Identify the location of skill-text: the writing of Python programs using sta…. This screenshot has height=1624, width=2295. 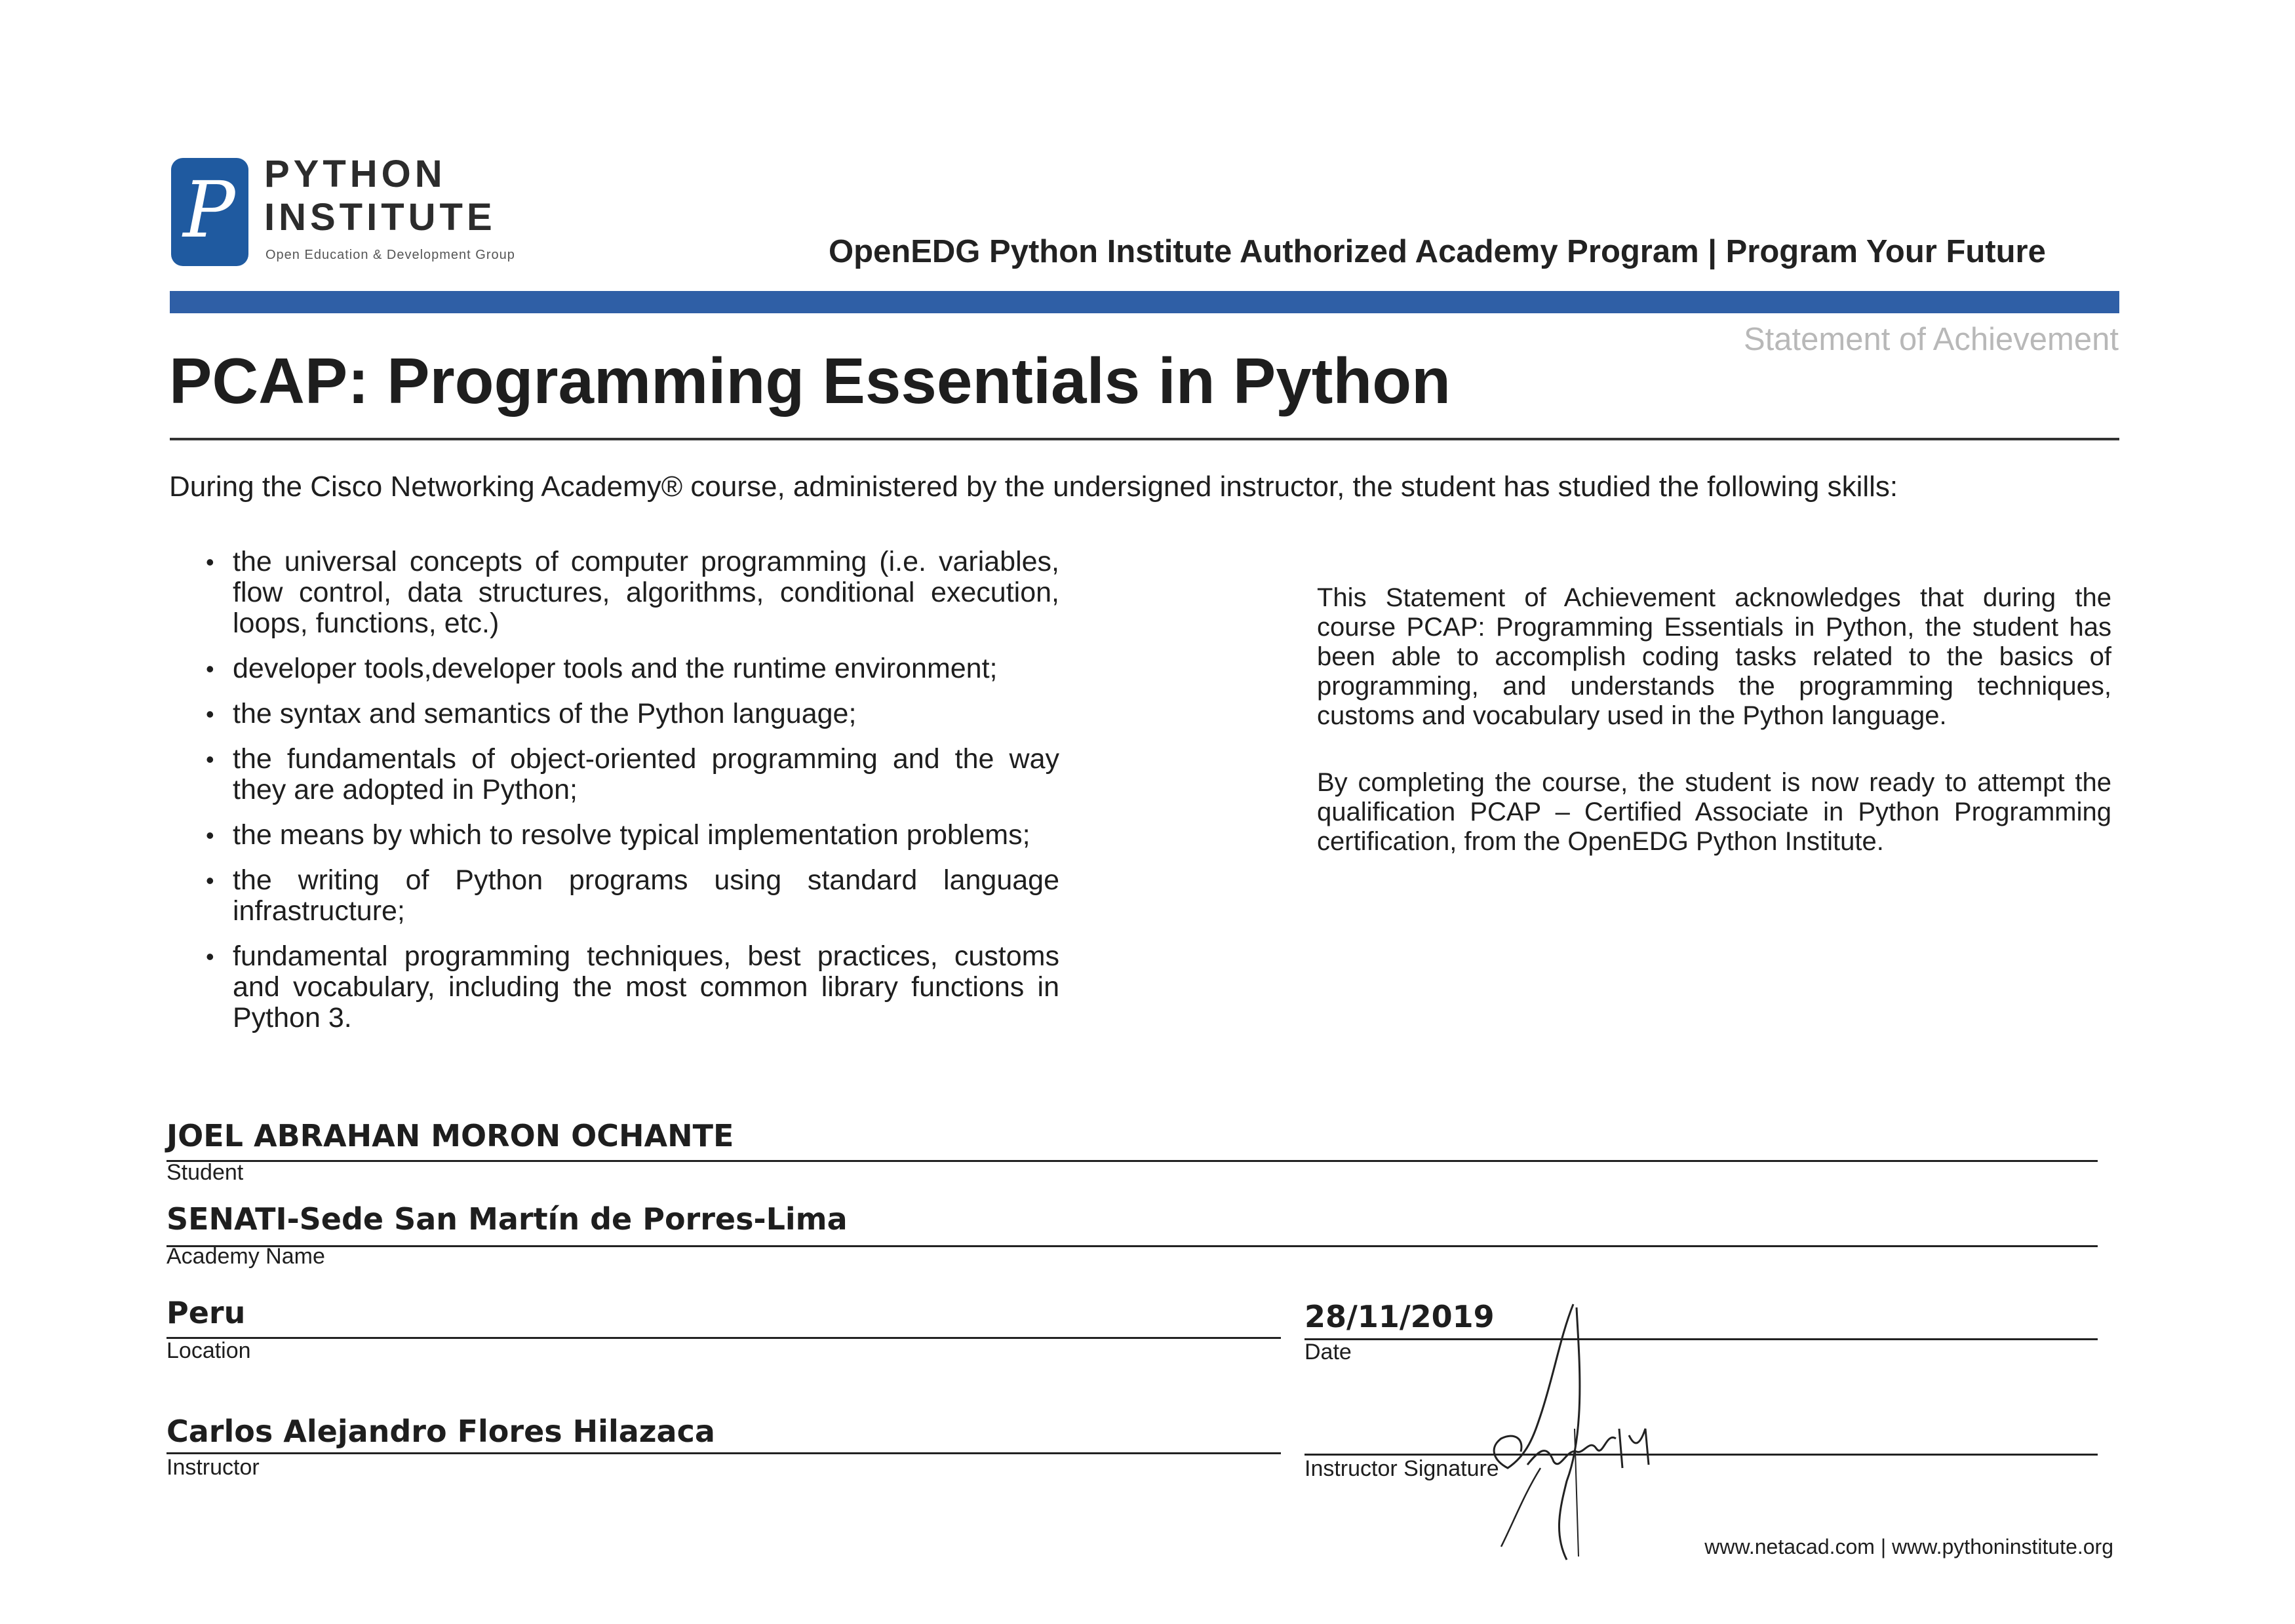
(646, 895).